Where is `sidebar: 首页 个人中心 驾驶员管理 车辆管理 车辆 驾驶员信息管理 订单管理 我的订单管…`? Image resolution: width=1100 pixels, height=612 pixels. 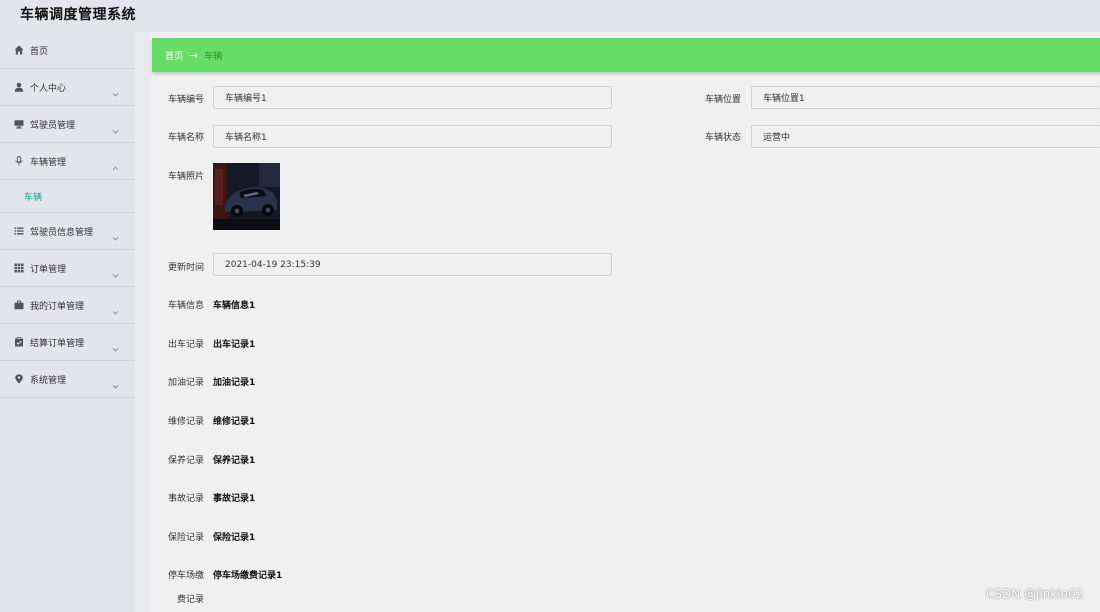 sidebar: 首页 个人中心 驾驶员管理 车辆管理 车辆 驾驶员信息管理 订单管理 我的订单管… is located at coordinates (67, 322).